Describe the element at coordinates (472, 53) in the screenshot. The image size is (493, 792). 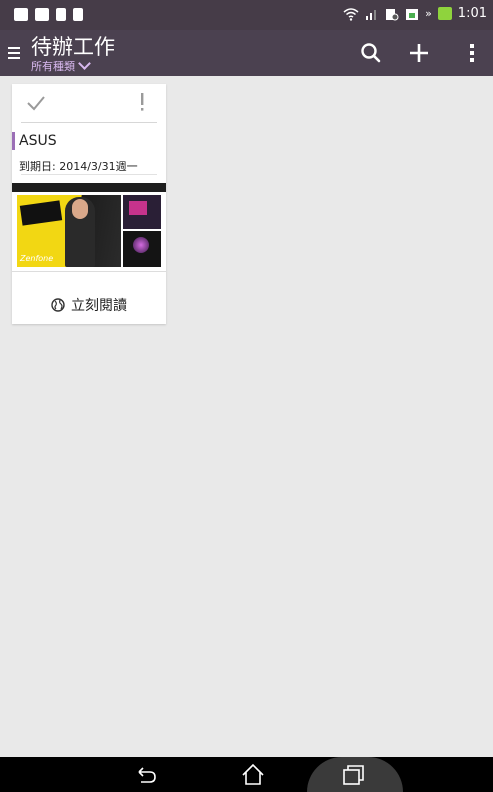
I see `more-vert-icon` at that location.